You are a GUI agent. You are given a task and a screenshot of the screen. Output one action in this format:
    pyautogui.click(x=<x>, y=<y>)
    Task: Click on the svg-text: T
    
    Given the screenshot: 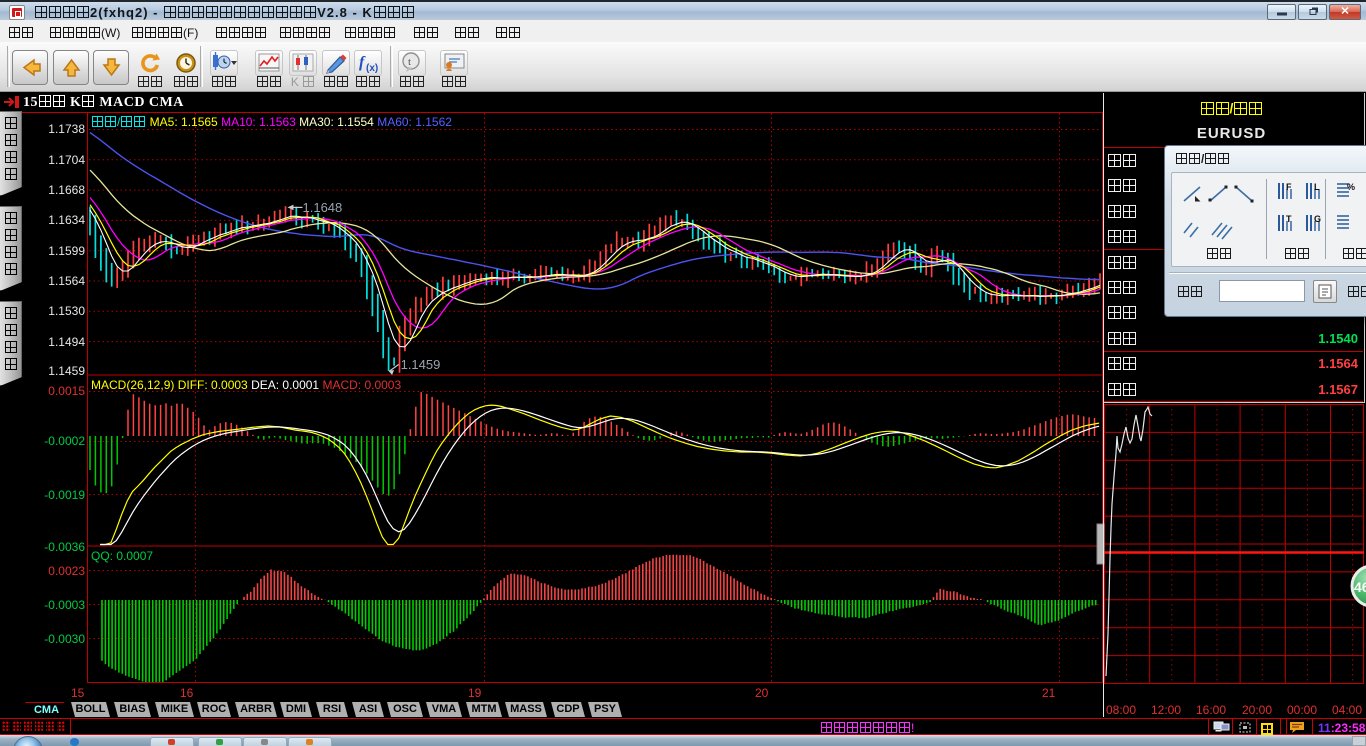 What is the action you would take?
    pyautogui.click(x=1289, y=219)
    